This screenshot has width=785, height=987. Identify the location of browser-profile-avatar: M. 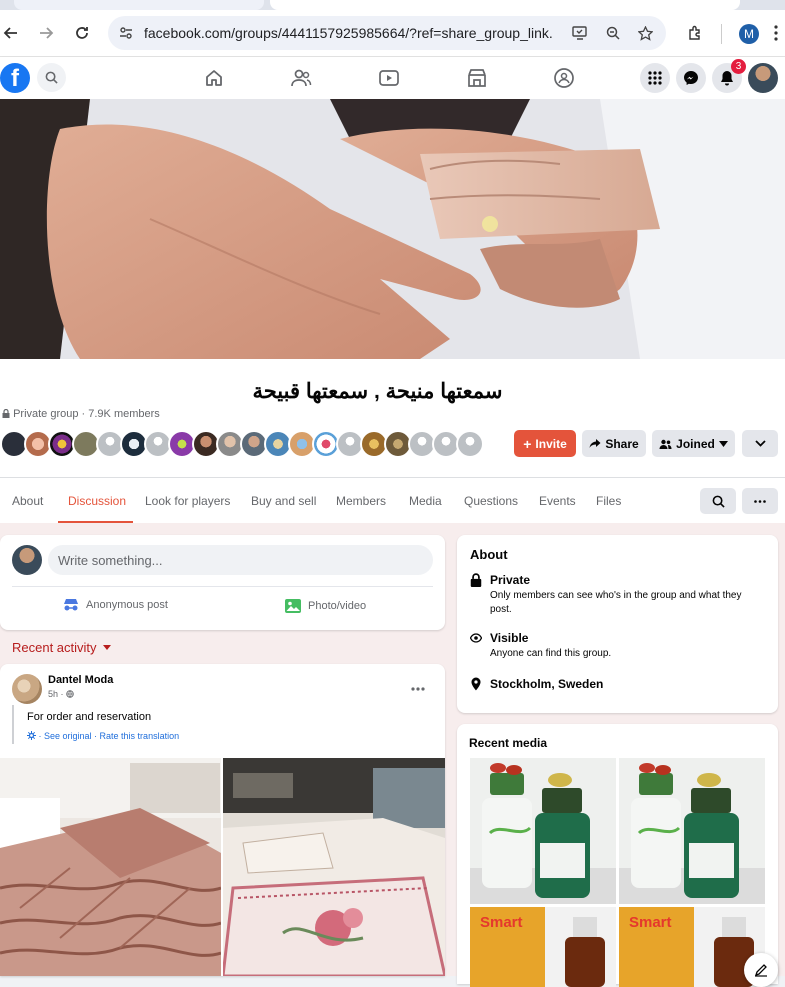
(749, 34).